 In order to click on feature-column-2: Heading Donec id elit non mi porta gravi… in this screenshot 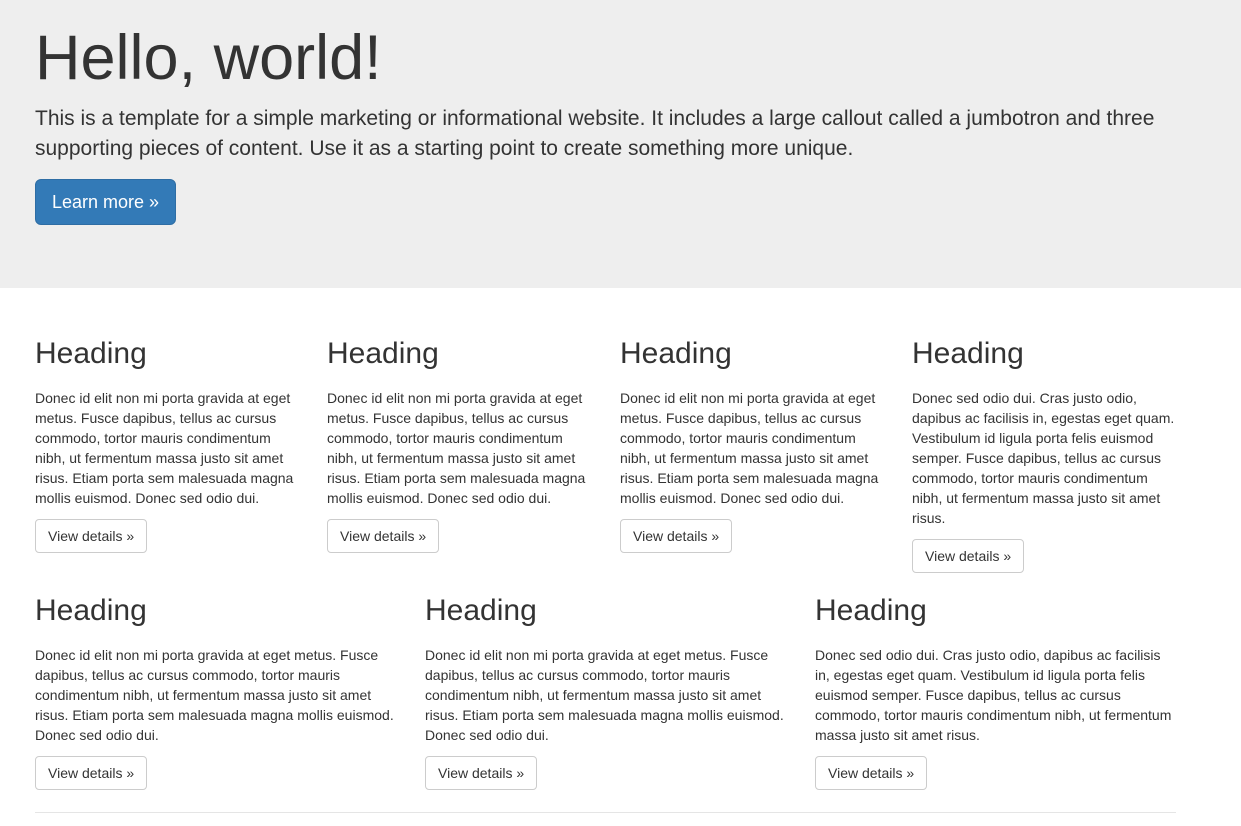, I will do `click(459, 445)`.